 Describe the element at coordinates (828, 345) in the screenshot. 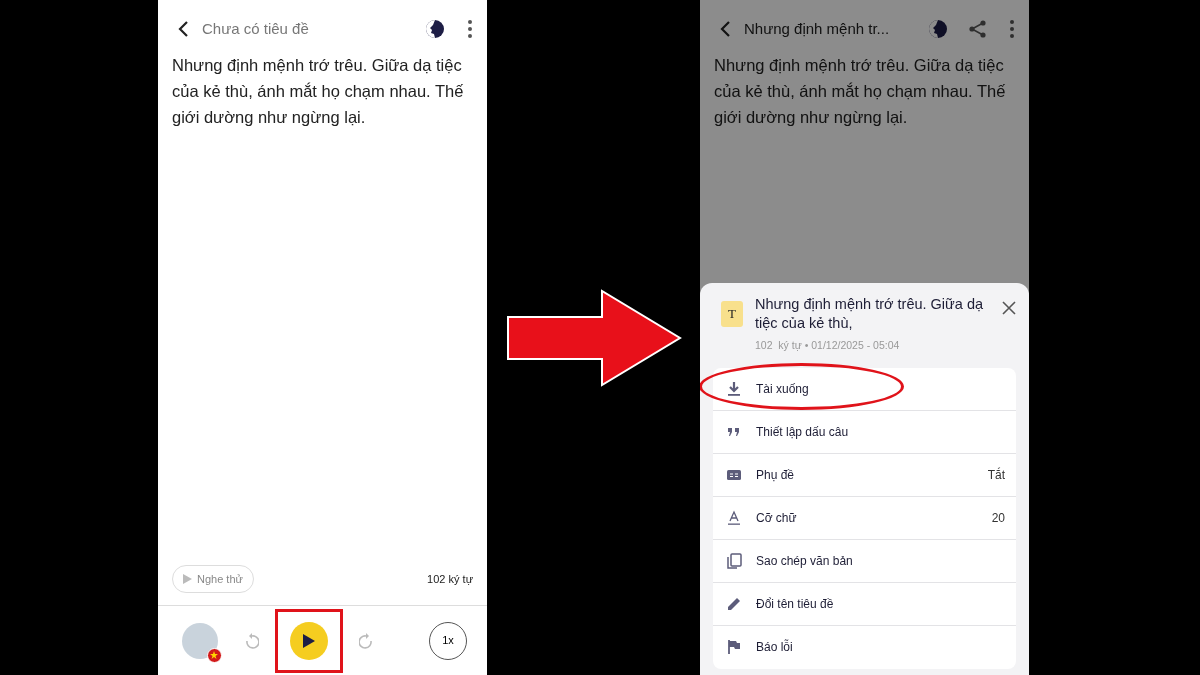

I see `sheet-meta: 102 ký tự • 01/12/2025 - 05:04` at that location.